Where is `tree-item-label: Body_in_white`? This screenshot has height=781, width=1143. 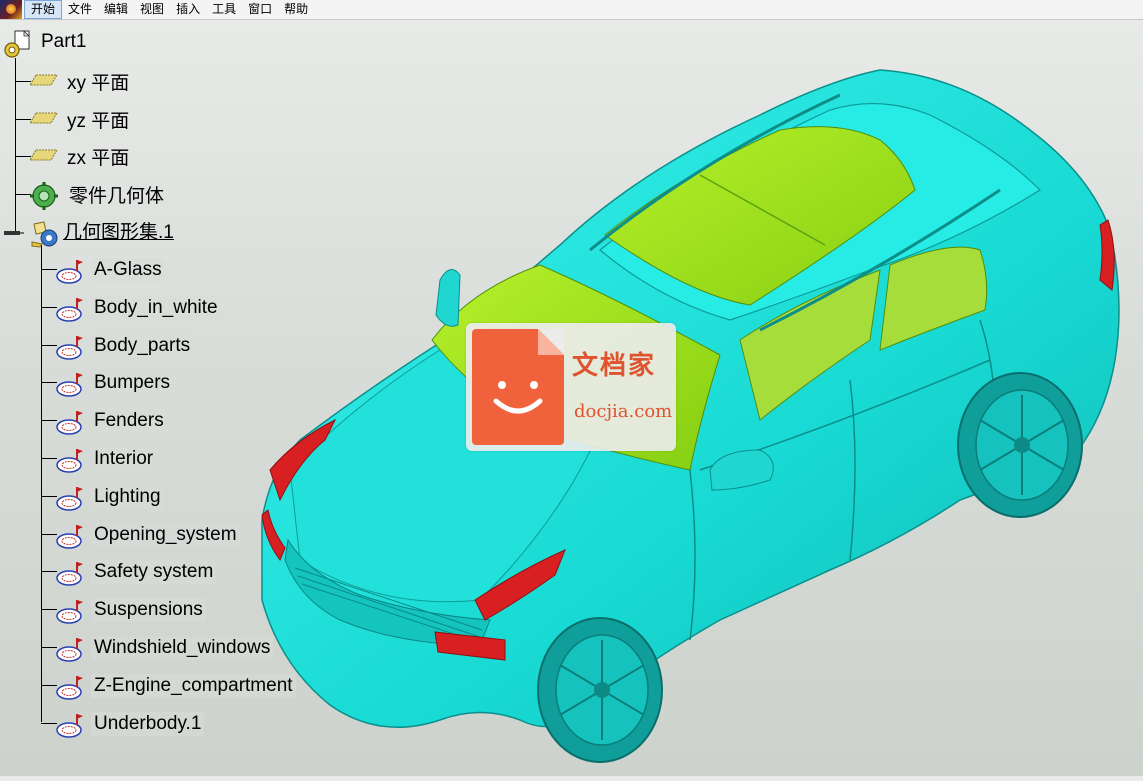 tree-item-label: Body_in_white is located at coordinates (156, 307).